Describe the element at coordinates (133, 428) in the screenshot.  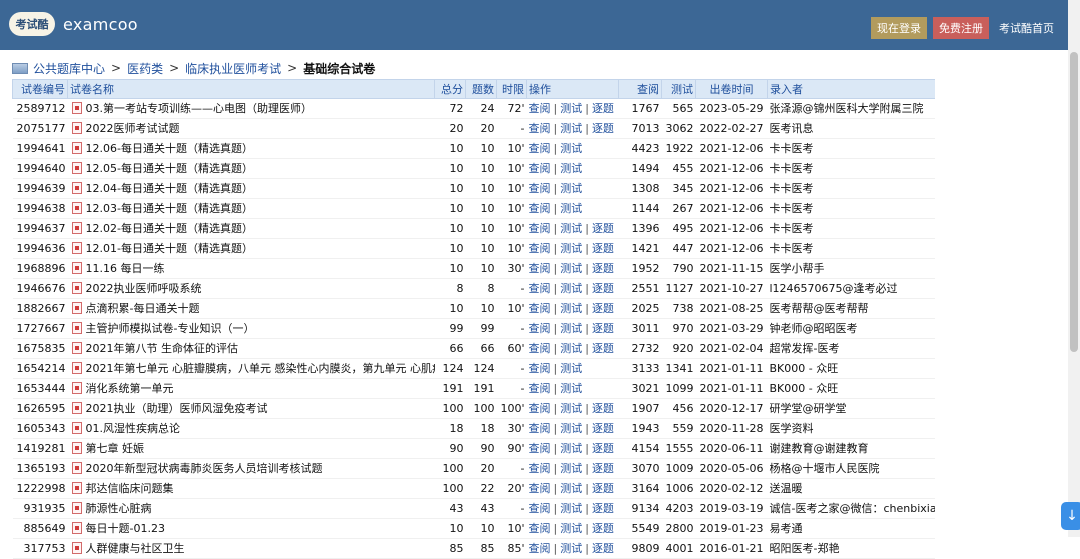
I see `exam-name: 01.风湿性疾病总论` at that location.